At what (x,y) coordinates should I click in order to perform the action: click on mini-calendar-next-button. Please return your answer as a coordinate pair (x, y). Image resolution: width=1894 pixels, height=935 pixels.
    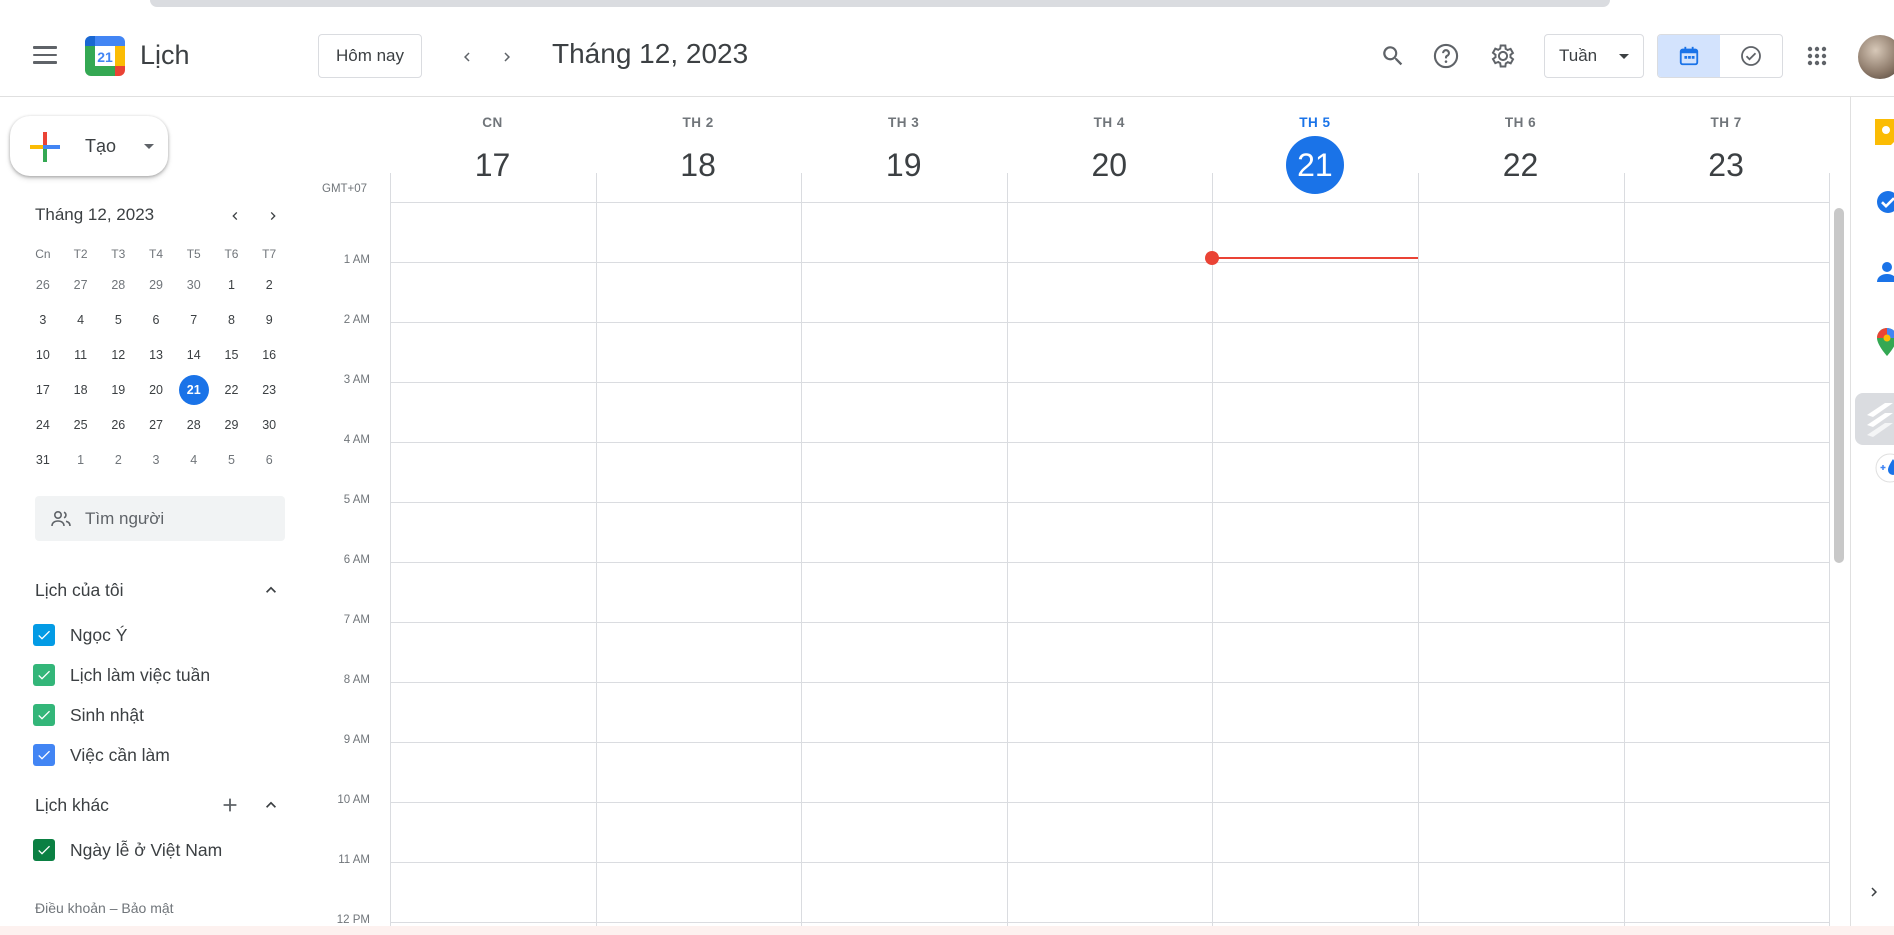
    Looking at the image, I should click on (273, 216).